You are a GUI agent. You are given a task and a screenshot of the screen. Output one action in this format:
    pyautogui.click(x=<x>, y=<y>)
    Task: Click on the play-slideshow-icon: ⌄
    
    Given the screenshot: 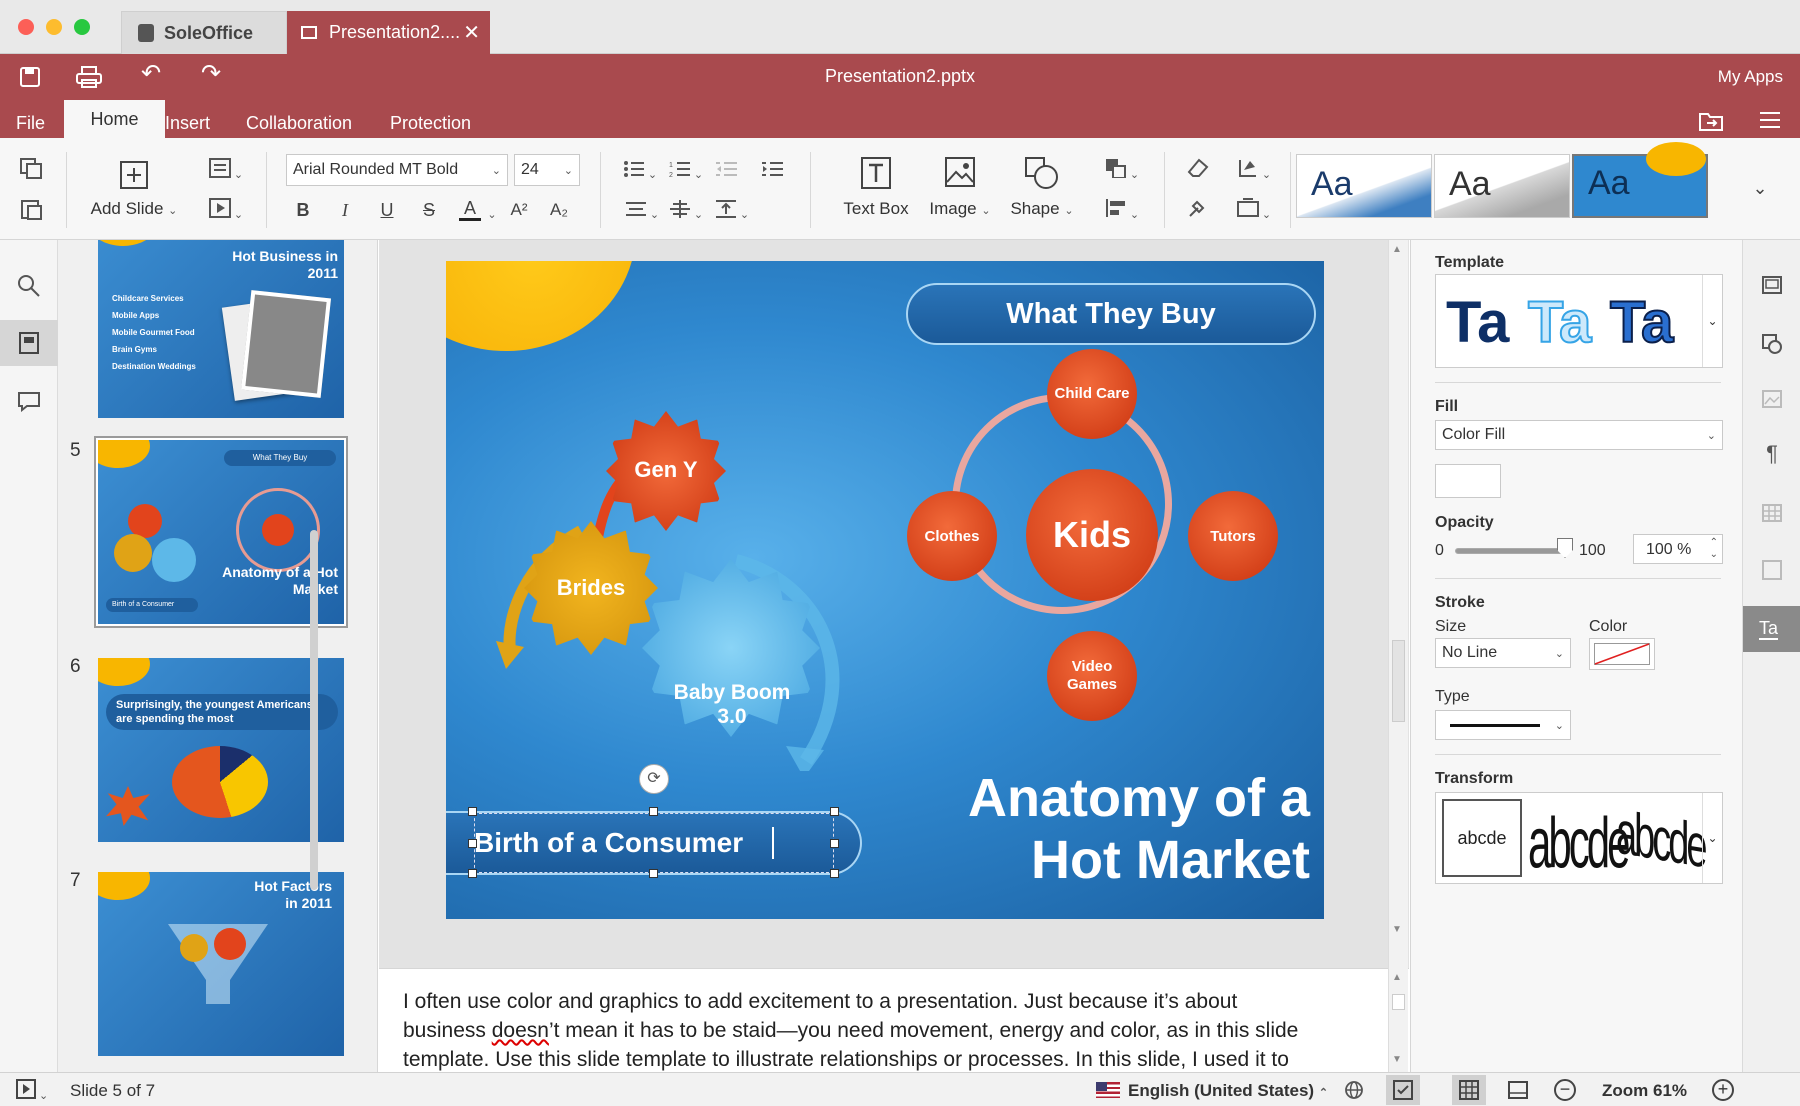 What is the action you would take?
    pyautogui.click(x=36, y=1090)
    